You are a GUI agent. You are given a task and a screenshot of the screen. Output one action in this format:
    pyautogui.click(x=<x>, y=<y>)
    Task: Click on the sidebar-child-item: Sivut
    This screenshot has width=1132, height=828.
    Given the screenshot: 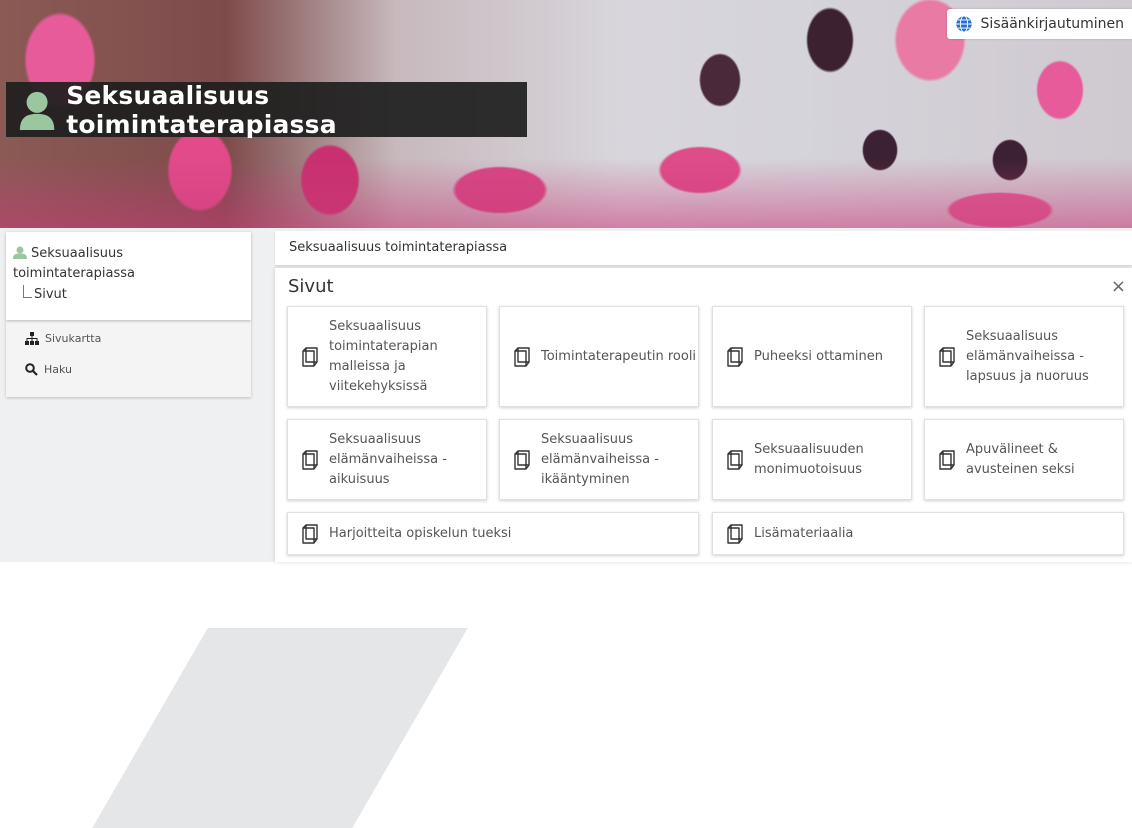 What is the action you would take?
    pyautogui.click(x=45, y=293)
    